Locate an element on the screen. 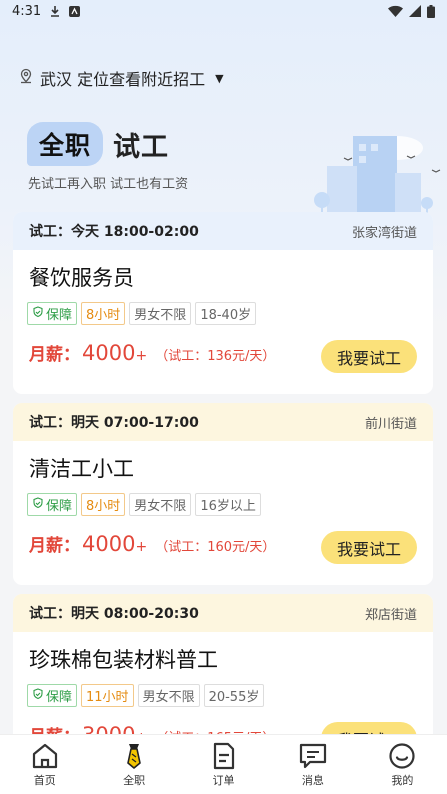  caret-down-icon: ▼ is located at coordinates (219, 78).